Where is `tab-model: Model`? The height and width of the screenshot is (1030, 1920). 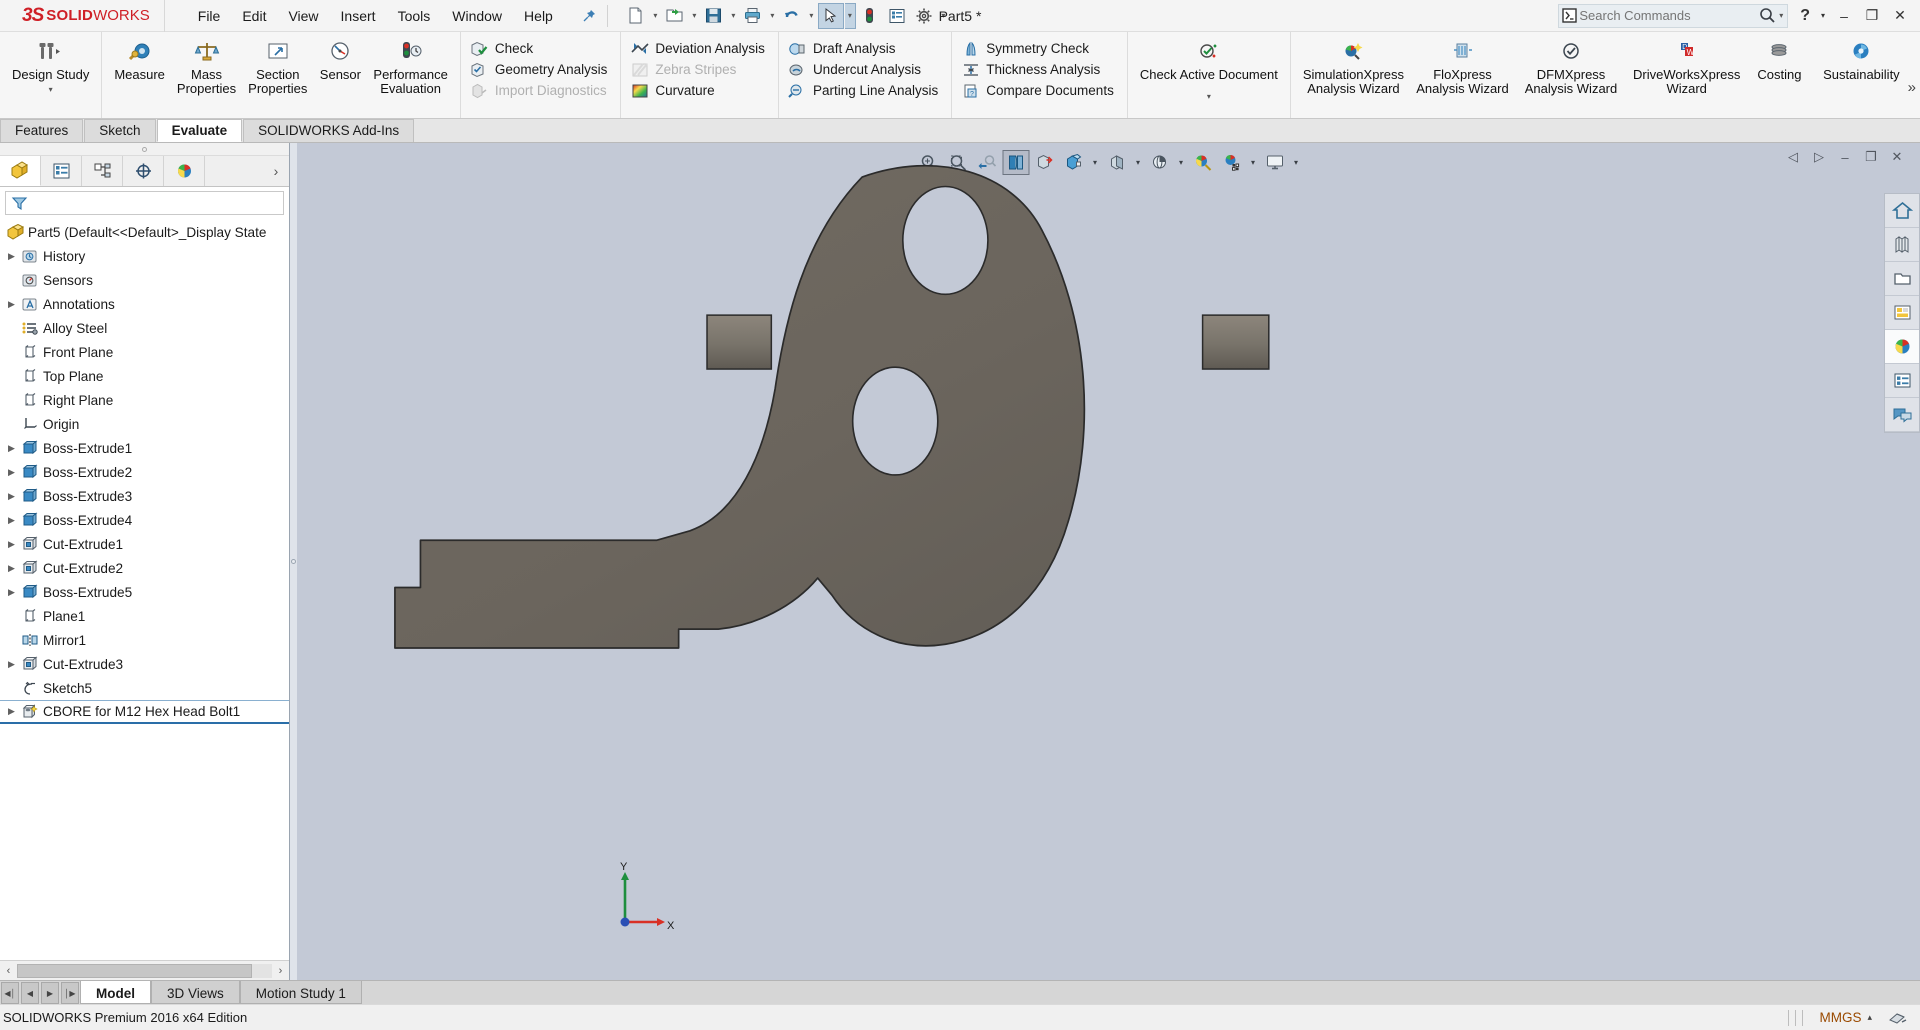 tab-model: Model is located at coordinates (115, 992).